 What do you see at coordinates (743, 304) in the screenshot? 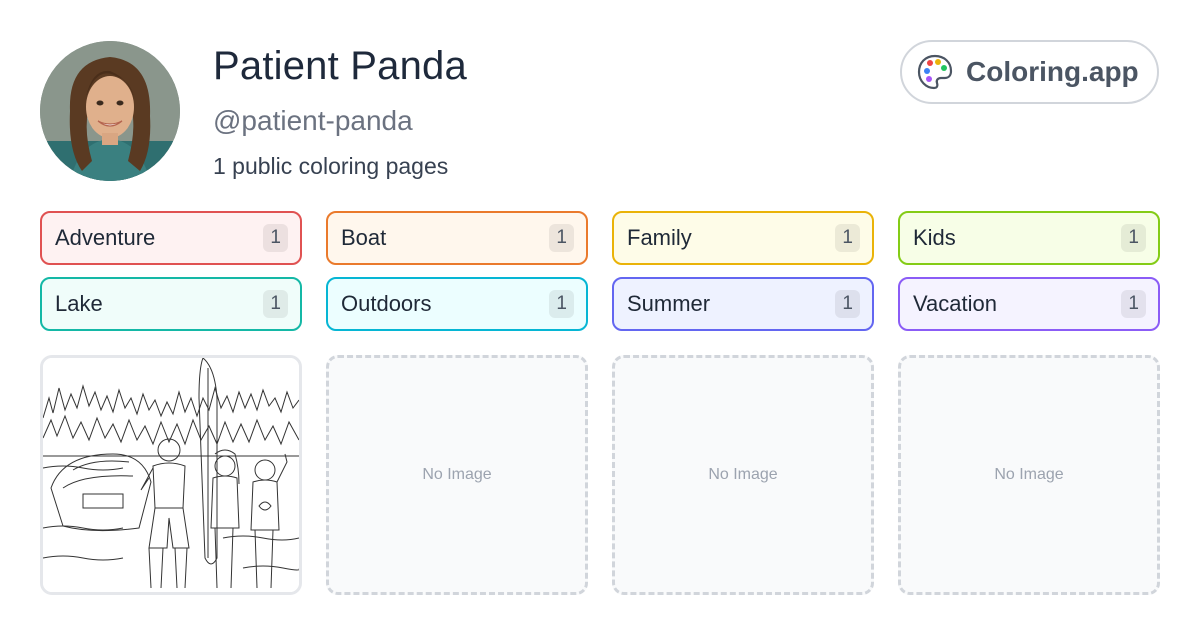
I see `tag-summer: Summer 1` at bounding box center [743, 304].